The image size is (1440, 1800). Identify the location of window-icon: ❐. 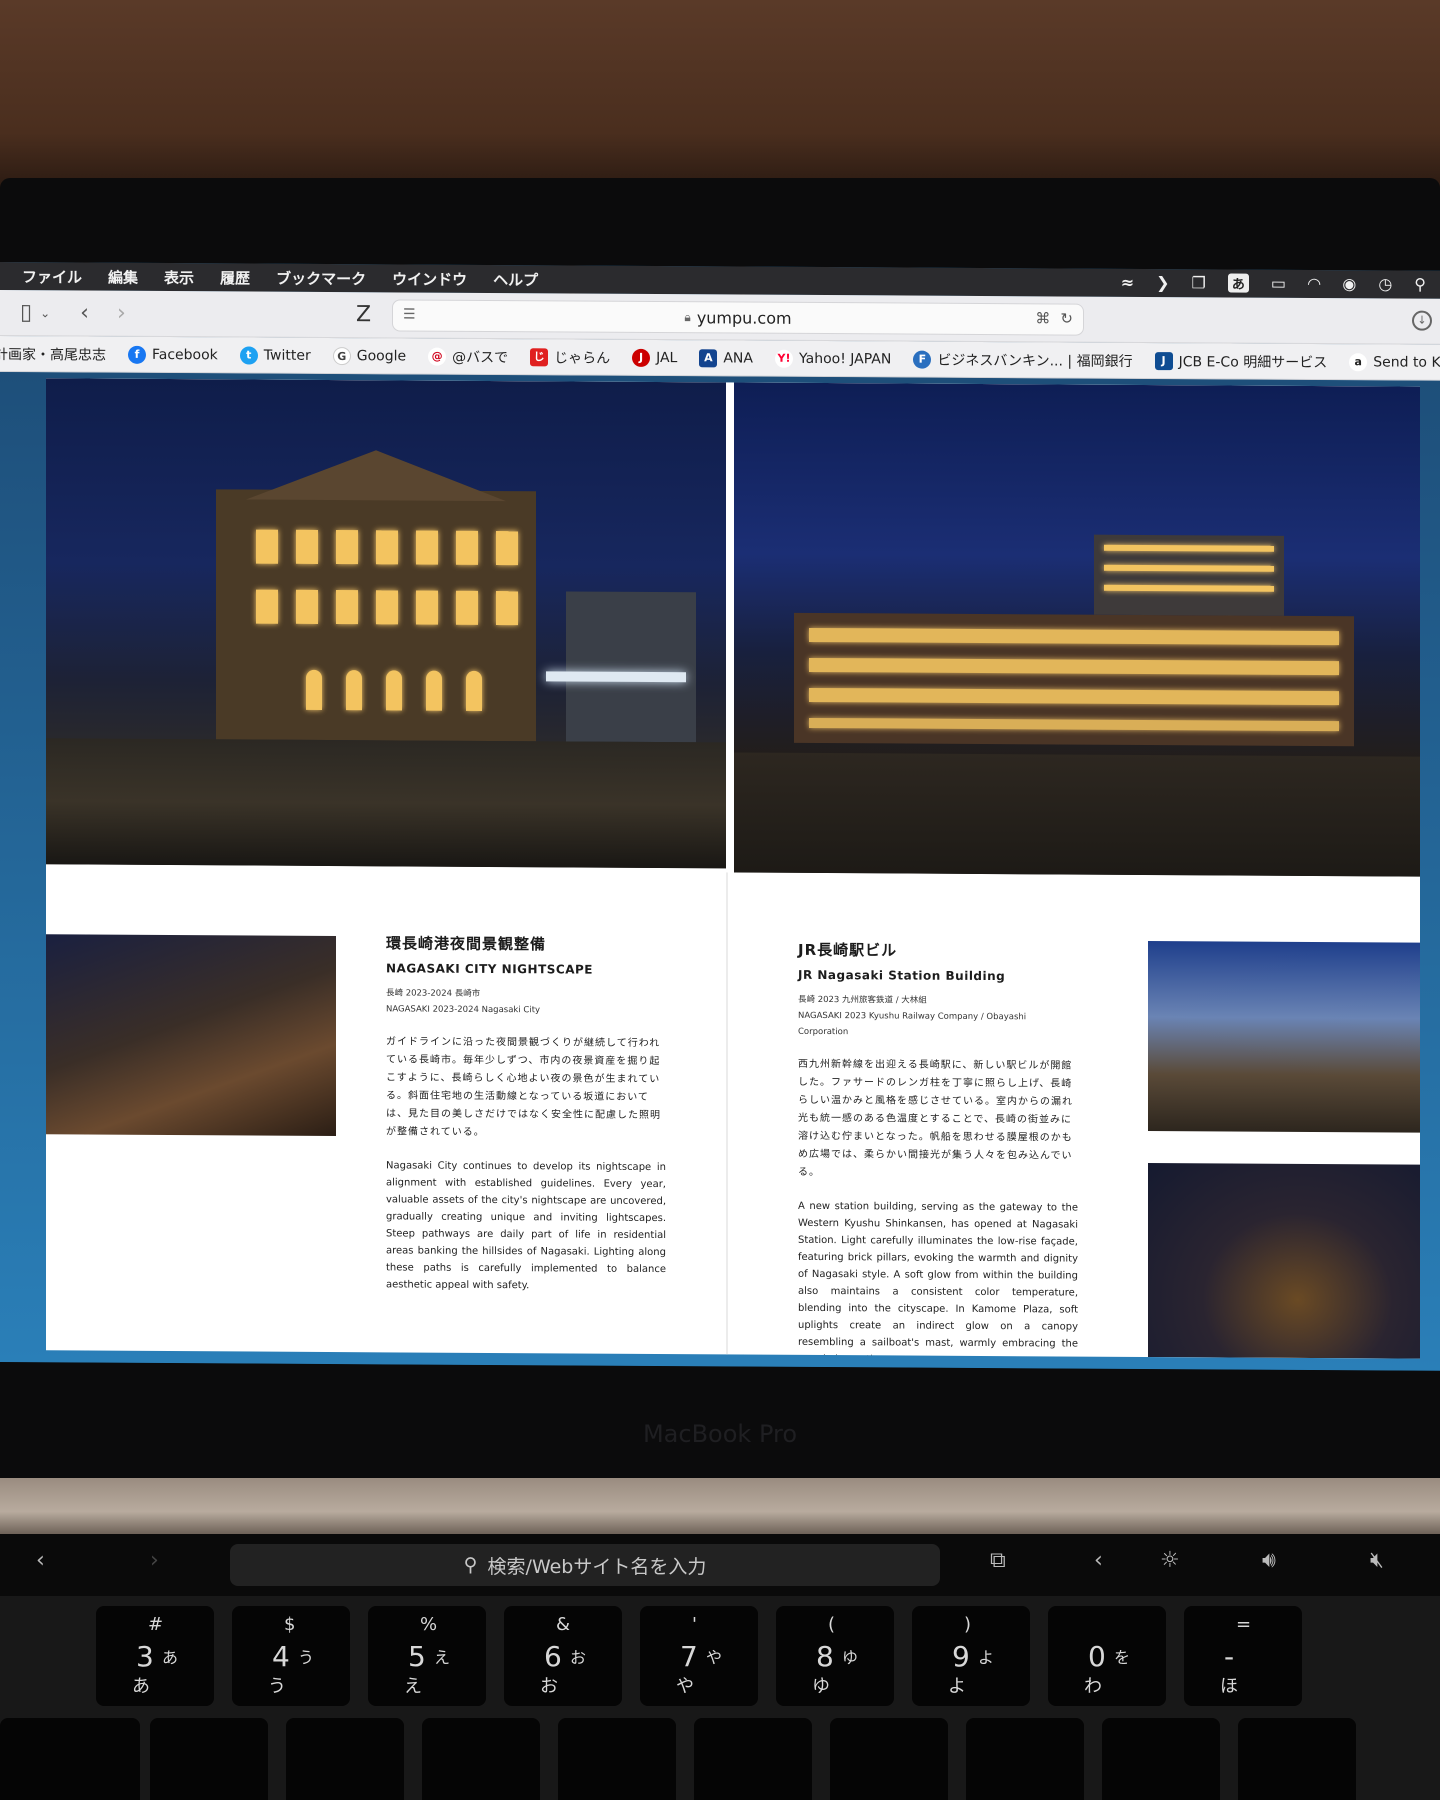
(1199, 282).